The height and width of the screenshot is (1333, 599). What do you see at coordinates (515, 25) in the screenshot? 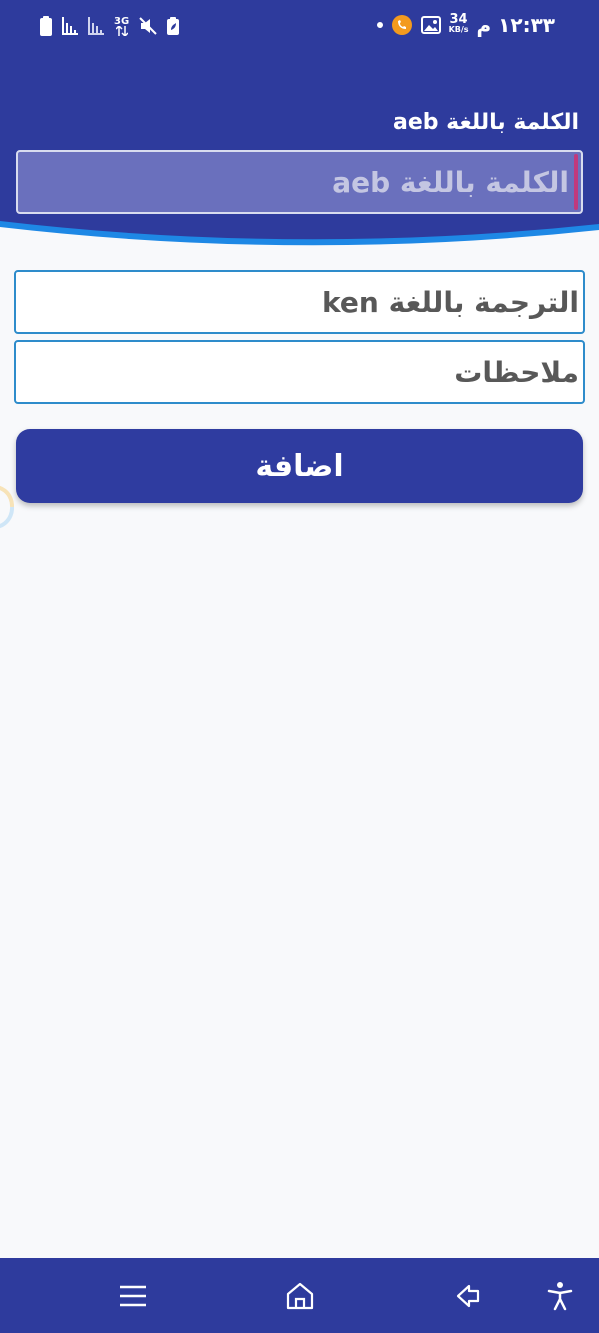
I see `status-clock: ١٢:٣٣ م` at bounding box center [515, 25].